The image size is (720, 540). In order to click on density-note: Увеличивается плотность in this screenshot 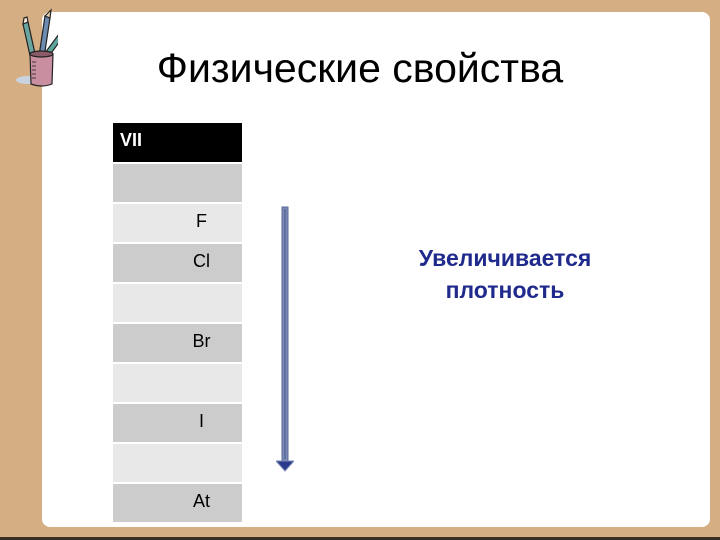, I will do `click(505, 274)`.